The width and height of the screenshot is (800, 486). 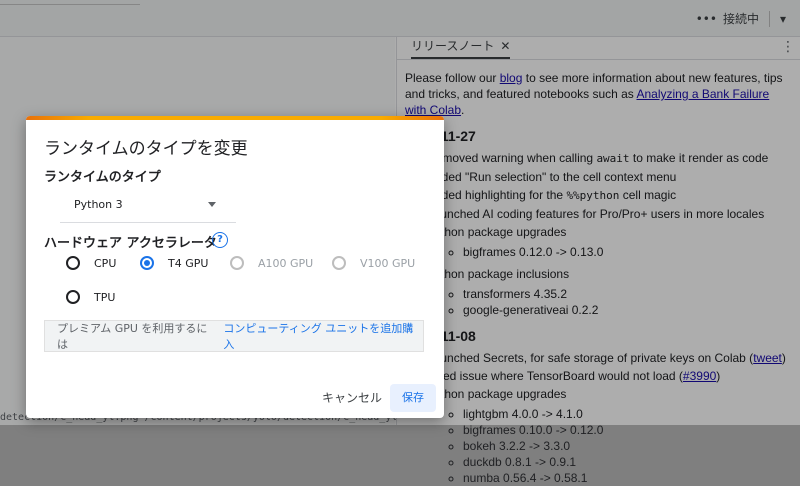 I want to click on radio-t4-gpu: T4 GPU, so click(x=174, y=263).